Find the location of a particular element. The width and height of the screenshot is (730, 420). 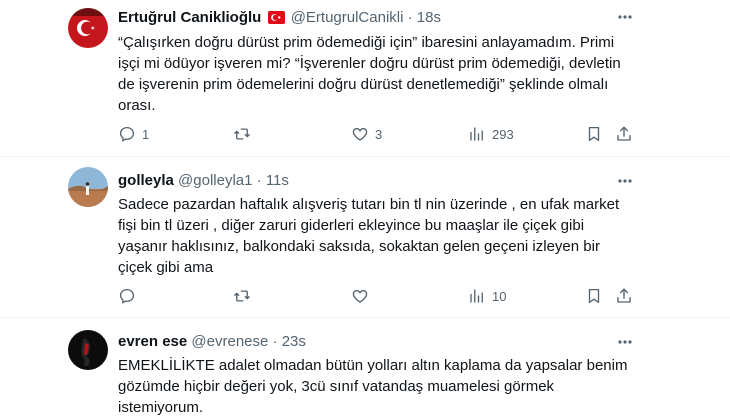

tweet-header: evren ese @evrenese · 23s is located at coordinates (212, 341).